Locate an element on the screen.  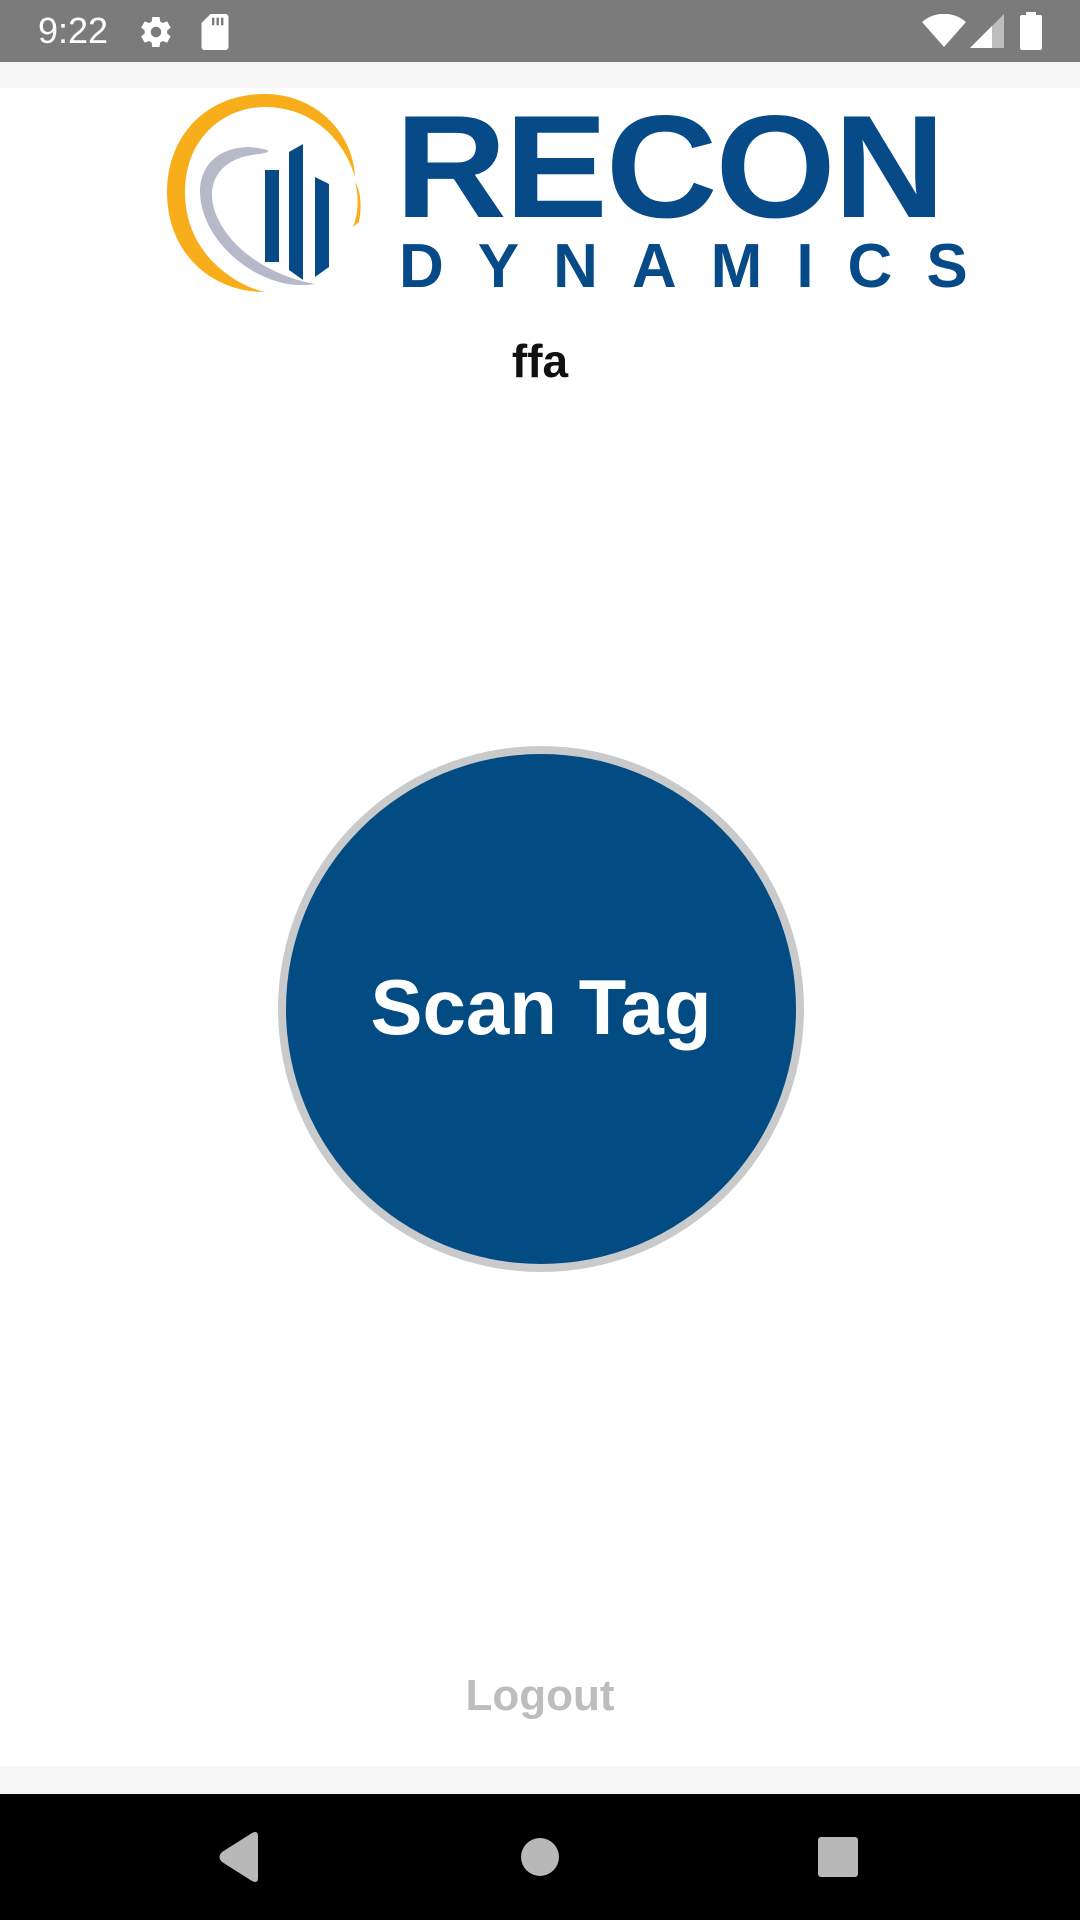
scan-tag-button: Scan Tag is located at coordinates (541, 1009).